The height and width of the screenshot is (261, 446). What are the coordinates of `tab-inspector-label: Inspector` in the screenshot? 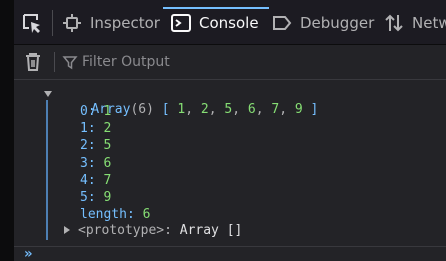 It's located at (125, 22).